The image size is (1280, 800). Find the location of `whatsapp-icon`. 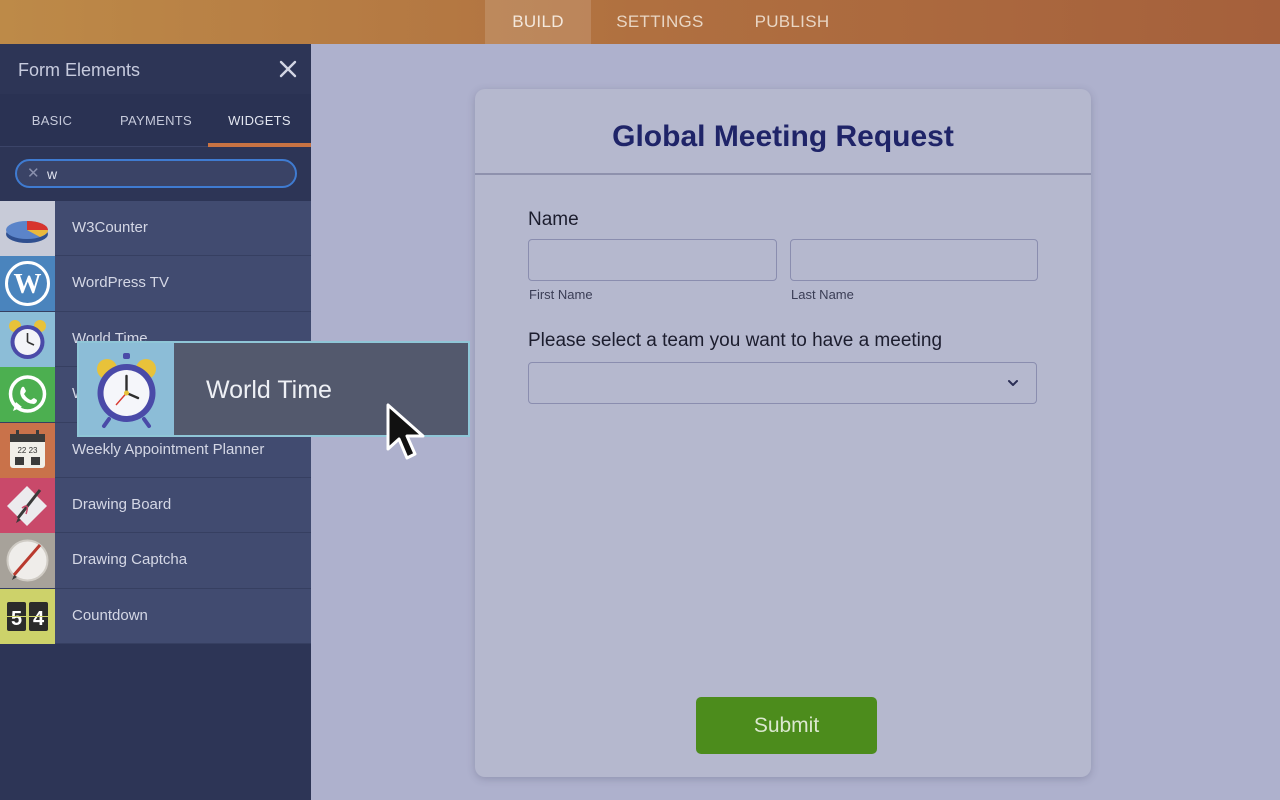

whatsapp-icon is located at coordinates (27, 395).